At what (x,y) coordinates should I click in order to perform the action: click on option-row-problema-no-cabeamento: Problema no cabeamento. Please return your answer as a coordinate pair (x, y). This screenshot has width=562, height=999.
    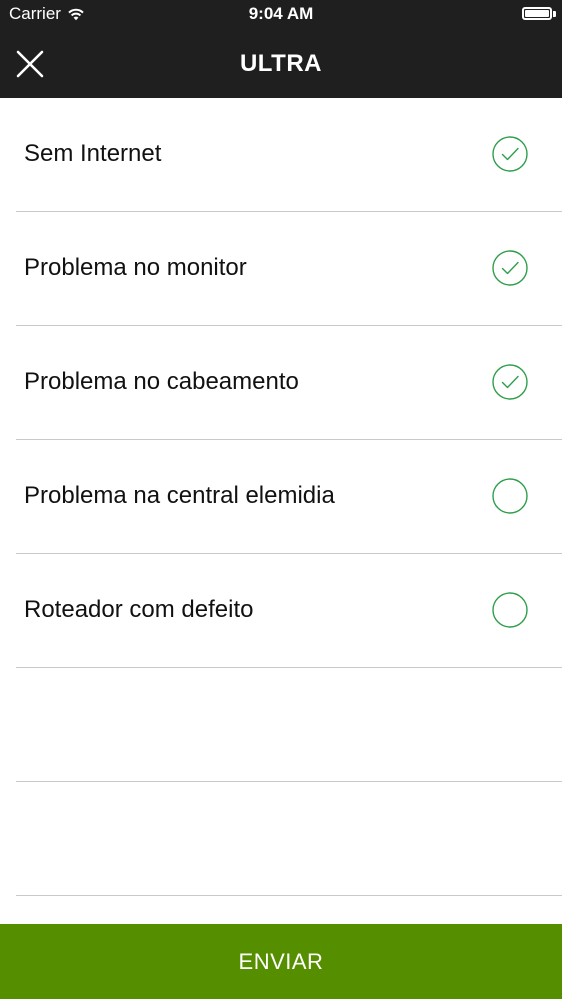
    Looking at the image, I should click on (281, 383).